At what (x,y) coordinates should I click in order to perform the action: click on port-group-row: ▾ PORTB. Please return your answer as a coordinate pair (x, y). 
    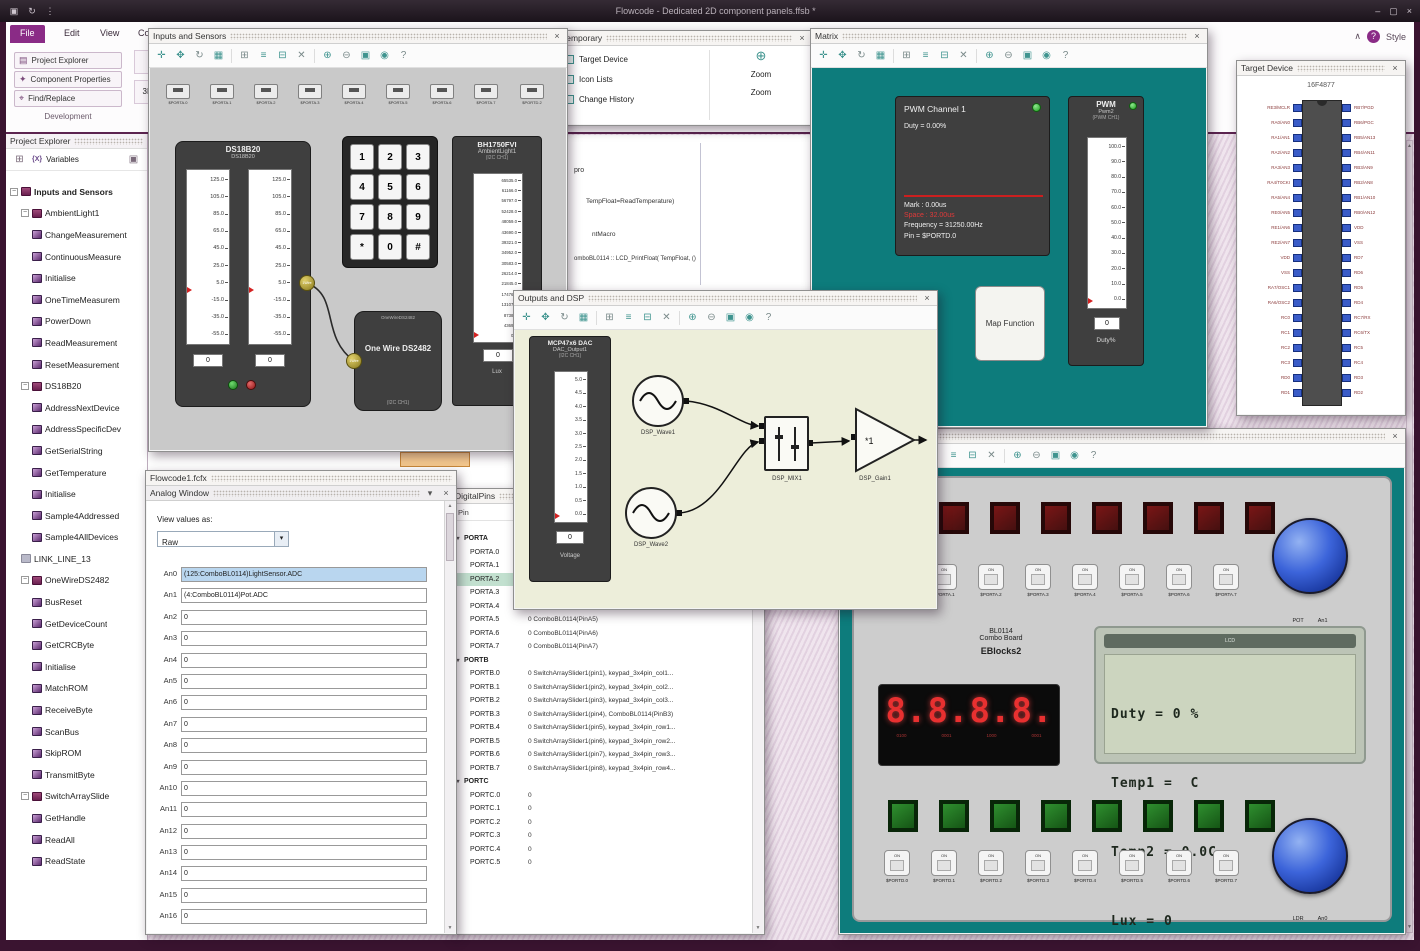
    Looking at the image, I should click on (601, 661).